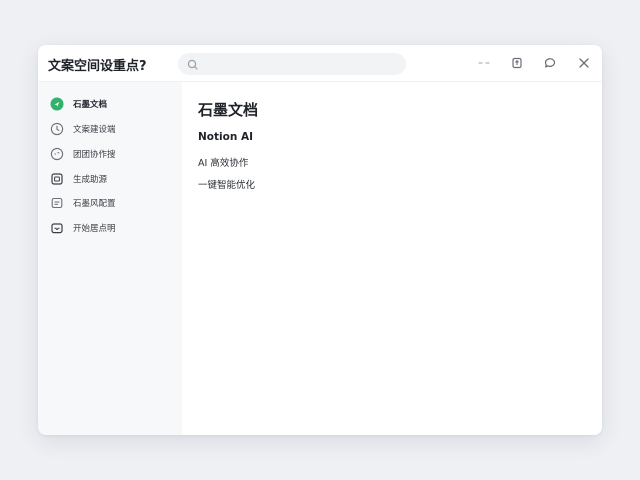  I want to click on sidebar-item-label: 团团协作搜, so click(94, 155).